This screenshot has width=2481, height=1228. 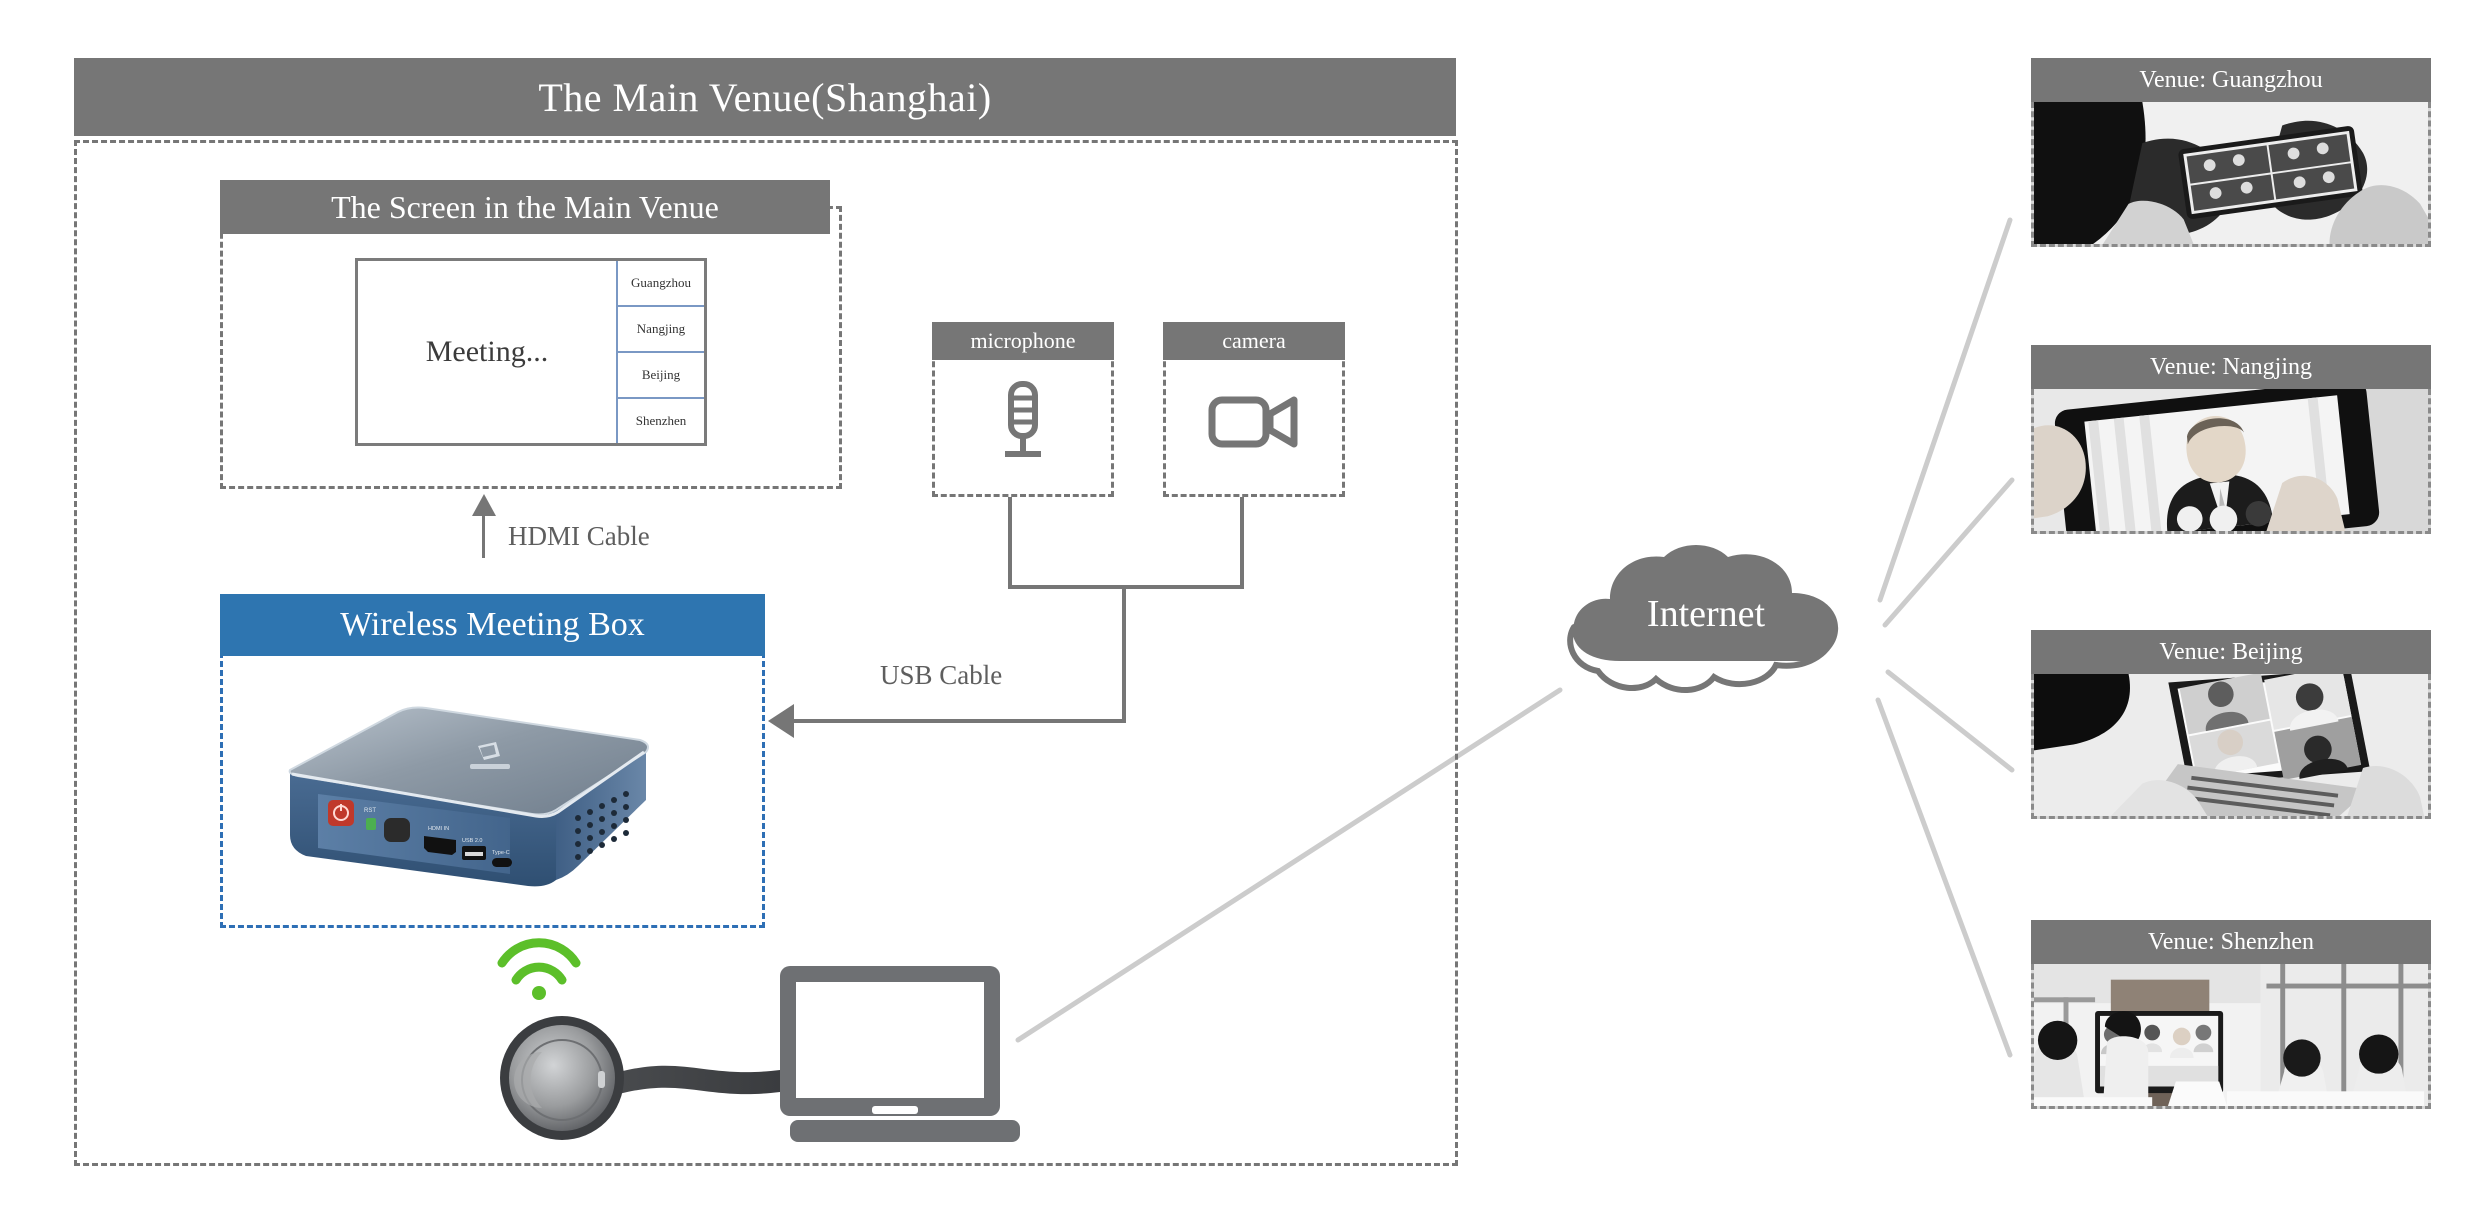 What do you see at coordinates (2231, 942) in the screenshot?
I see `venue-title: Venue: Shenzhen` at bounding box center [2231, 942].